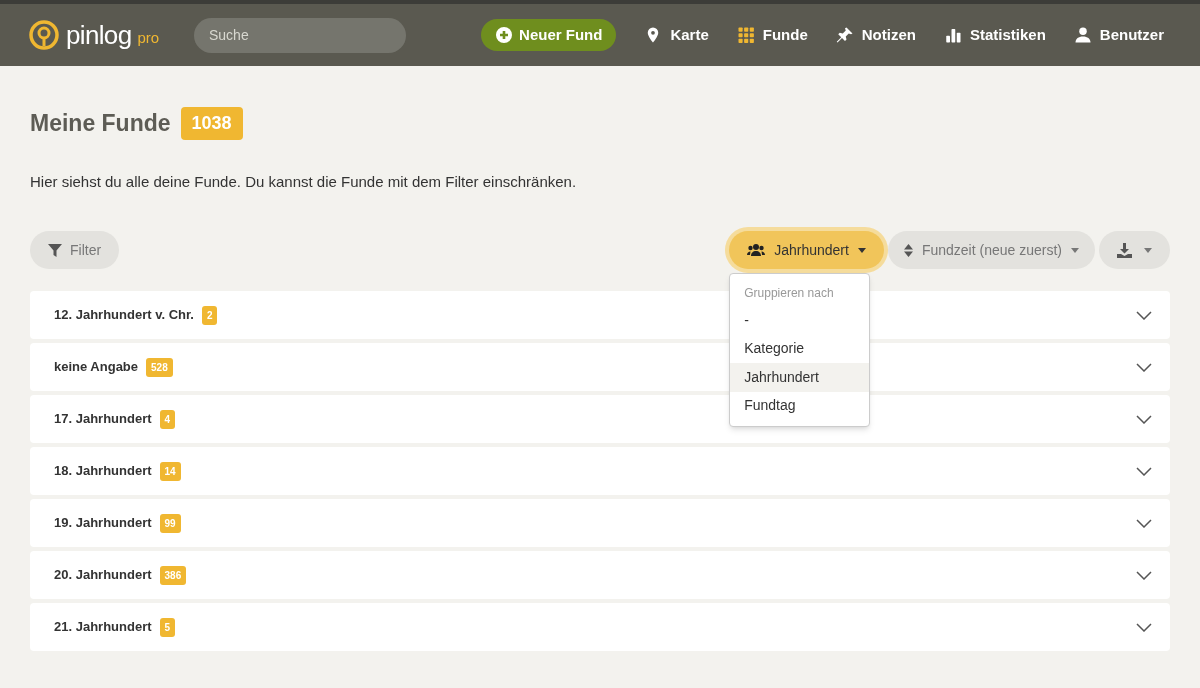 The height and width of the screenshot is (688, 1200). What do you see at coordinates (600, 471) in the screenshot?
I see `group-row: 18. Jahrhundert 14` at bounding box center [600, 471].